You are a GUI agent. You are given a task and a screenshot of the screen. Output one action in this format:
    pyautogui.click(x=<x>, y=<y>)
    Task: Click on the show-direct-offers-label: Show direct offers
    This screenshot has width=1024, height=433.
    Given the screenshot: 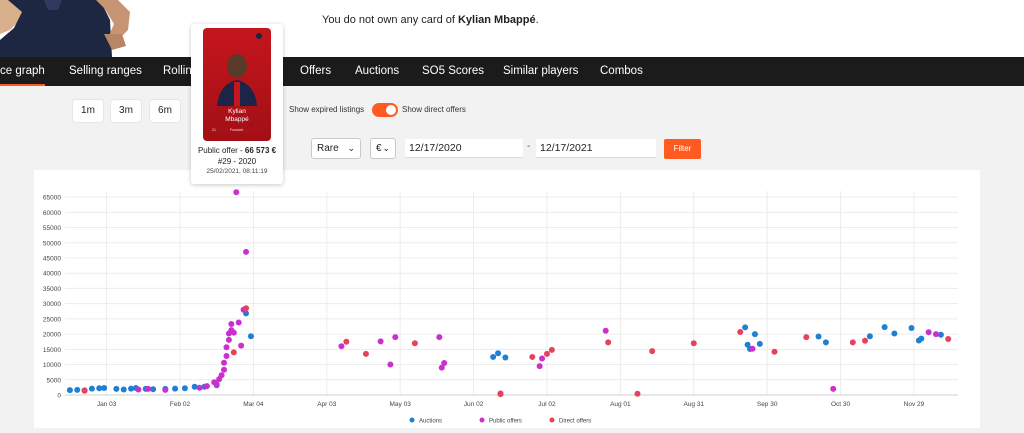 What is the action you would take?
    pyautogui.click(x=434, y=109)
    